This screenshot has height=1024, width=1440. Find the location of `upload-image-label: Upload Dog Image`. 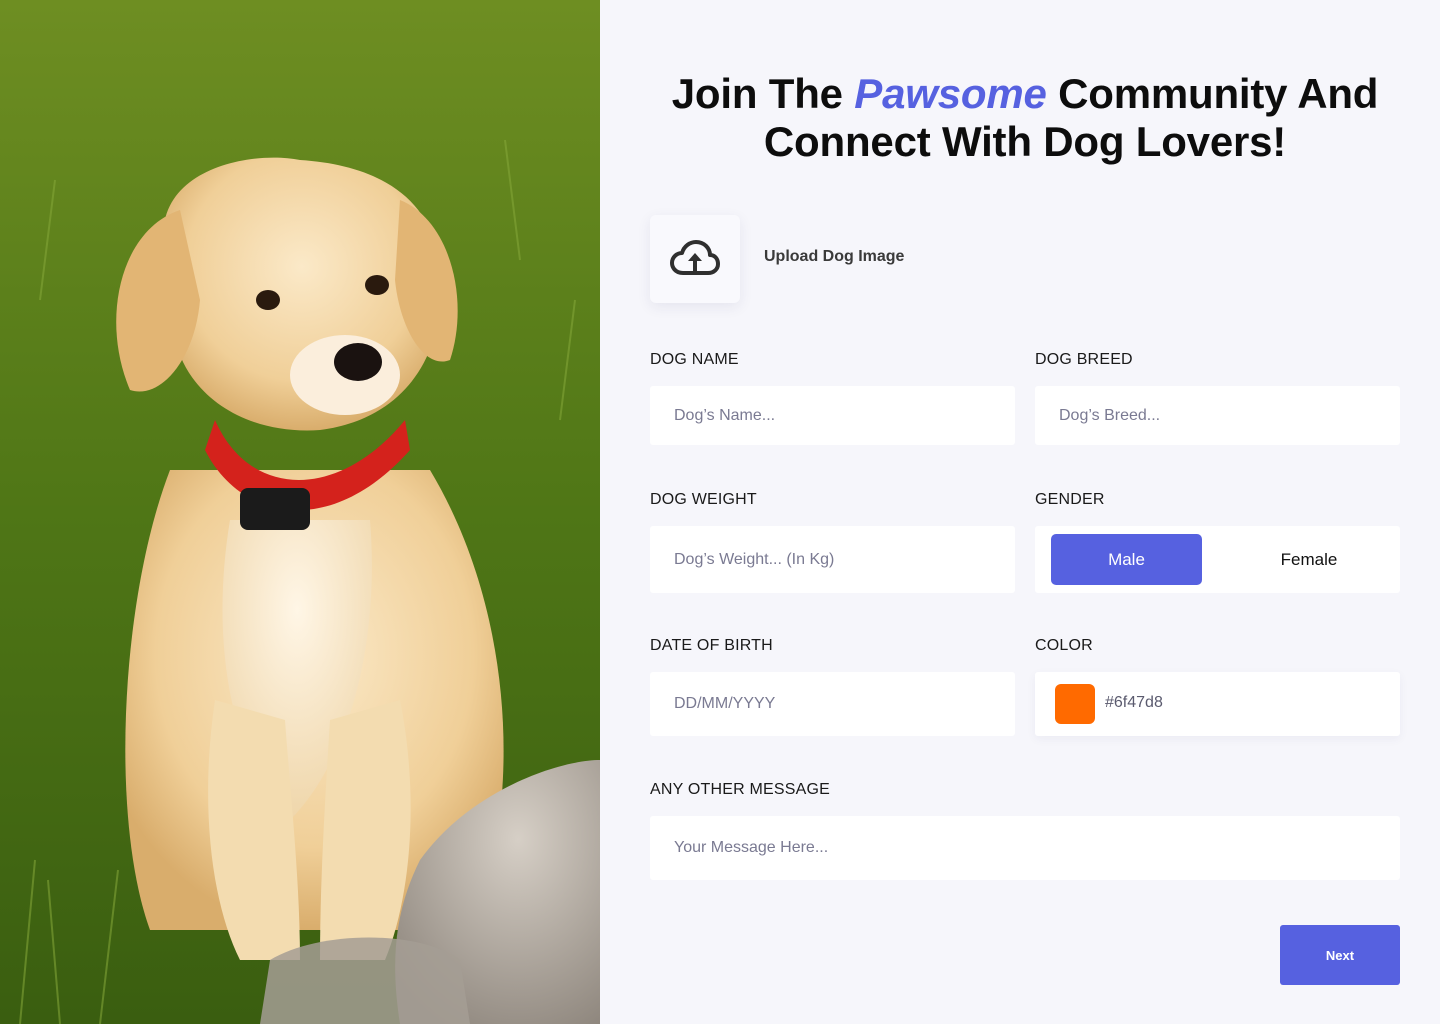

upload-image-label: Upload Dog Image is located at coordinates (834, 256).